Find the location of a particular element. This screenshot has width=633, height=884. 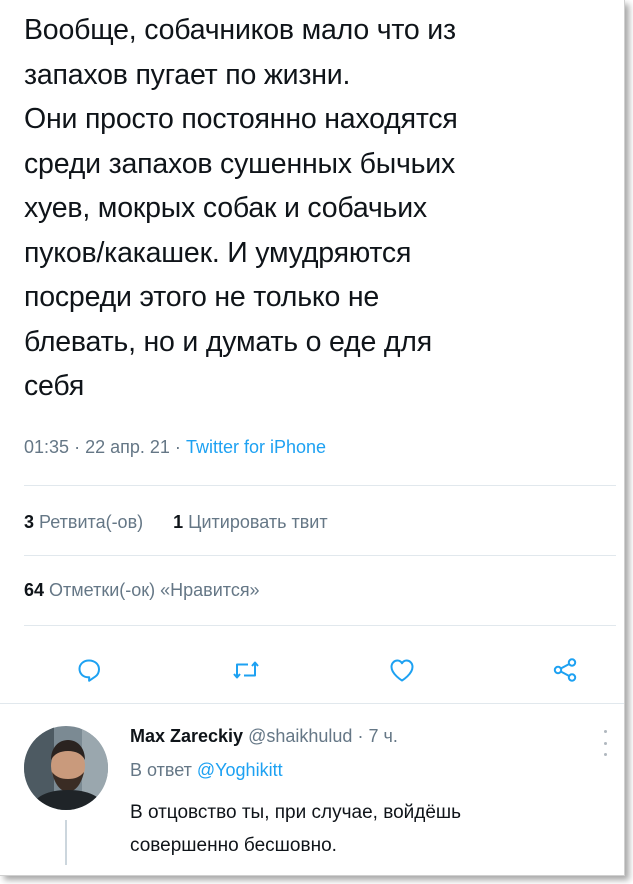

like-button is located at coordinates (402, 670).